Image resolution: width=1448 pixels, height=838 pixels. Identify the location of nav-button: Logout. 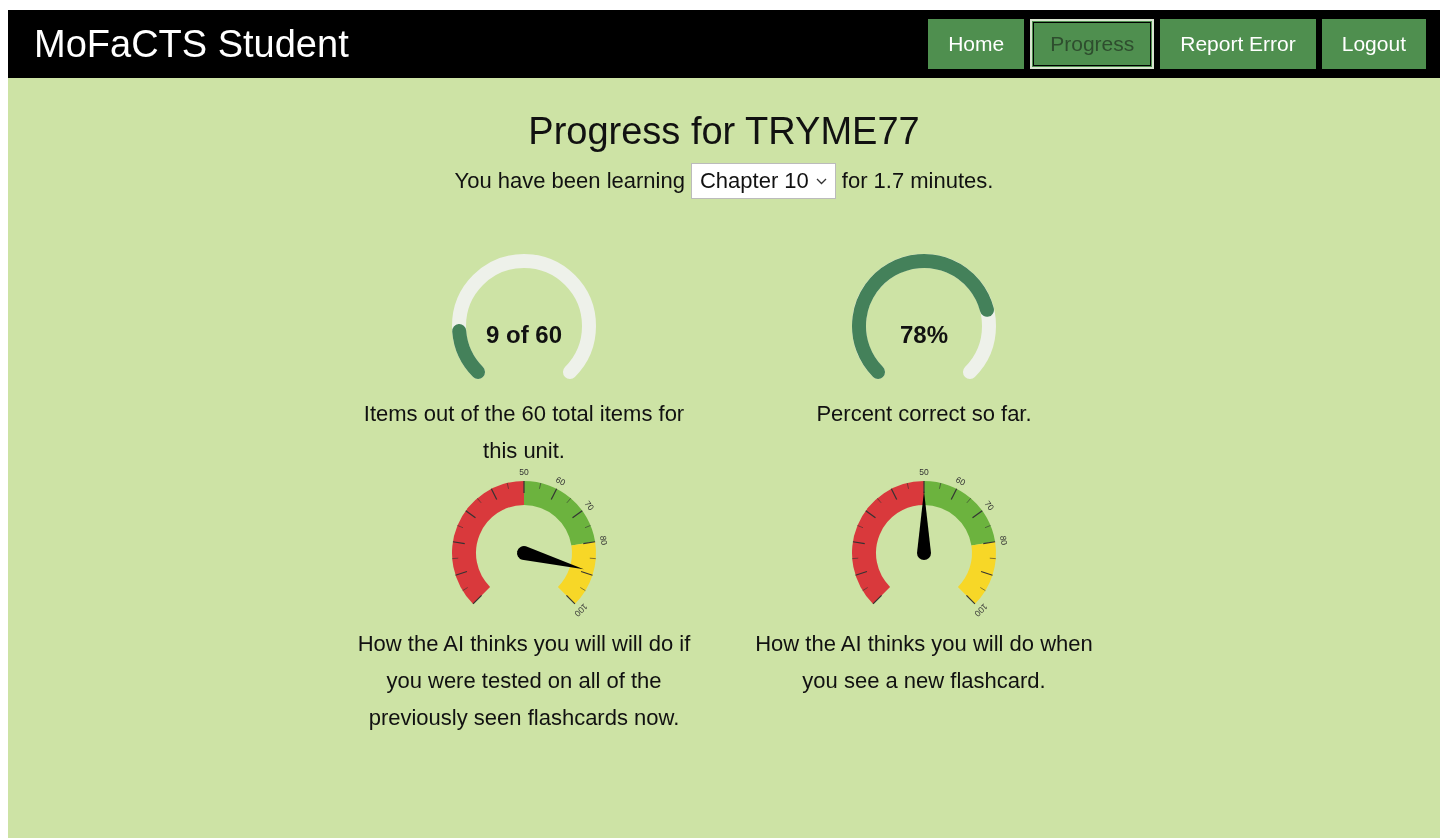
(1373, 44).